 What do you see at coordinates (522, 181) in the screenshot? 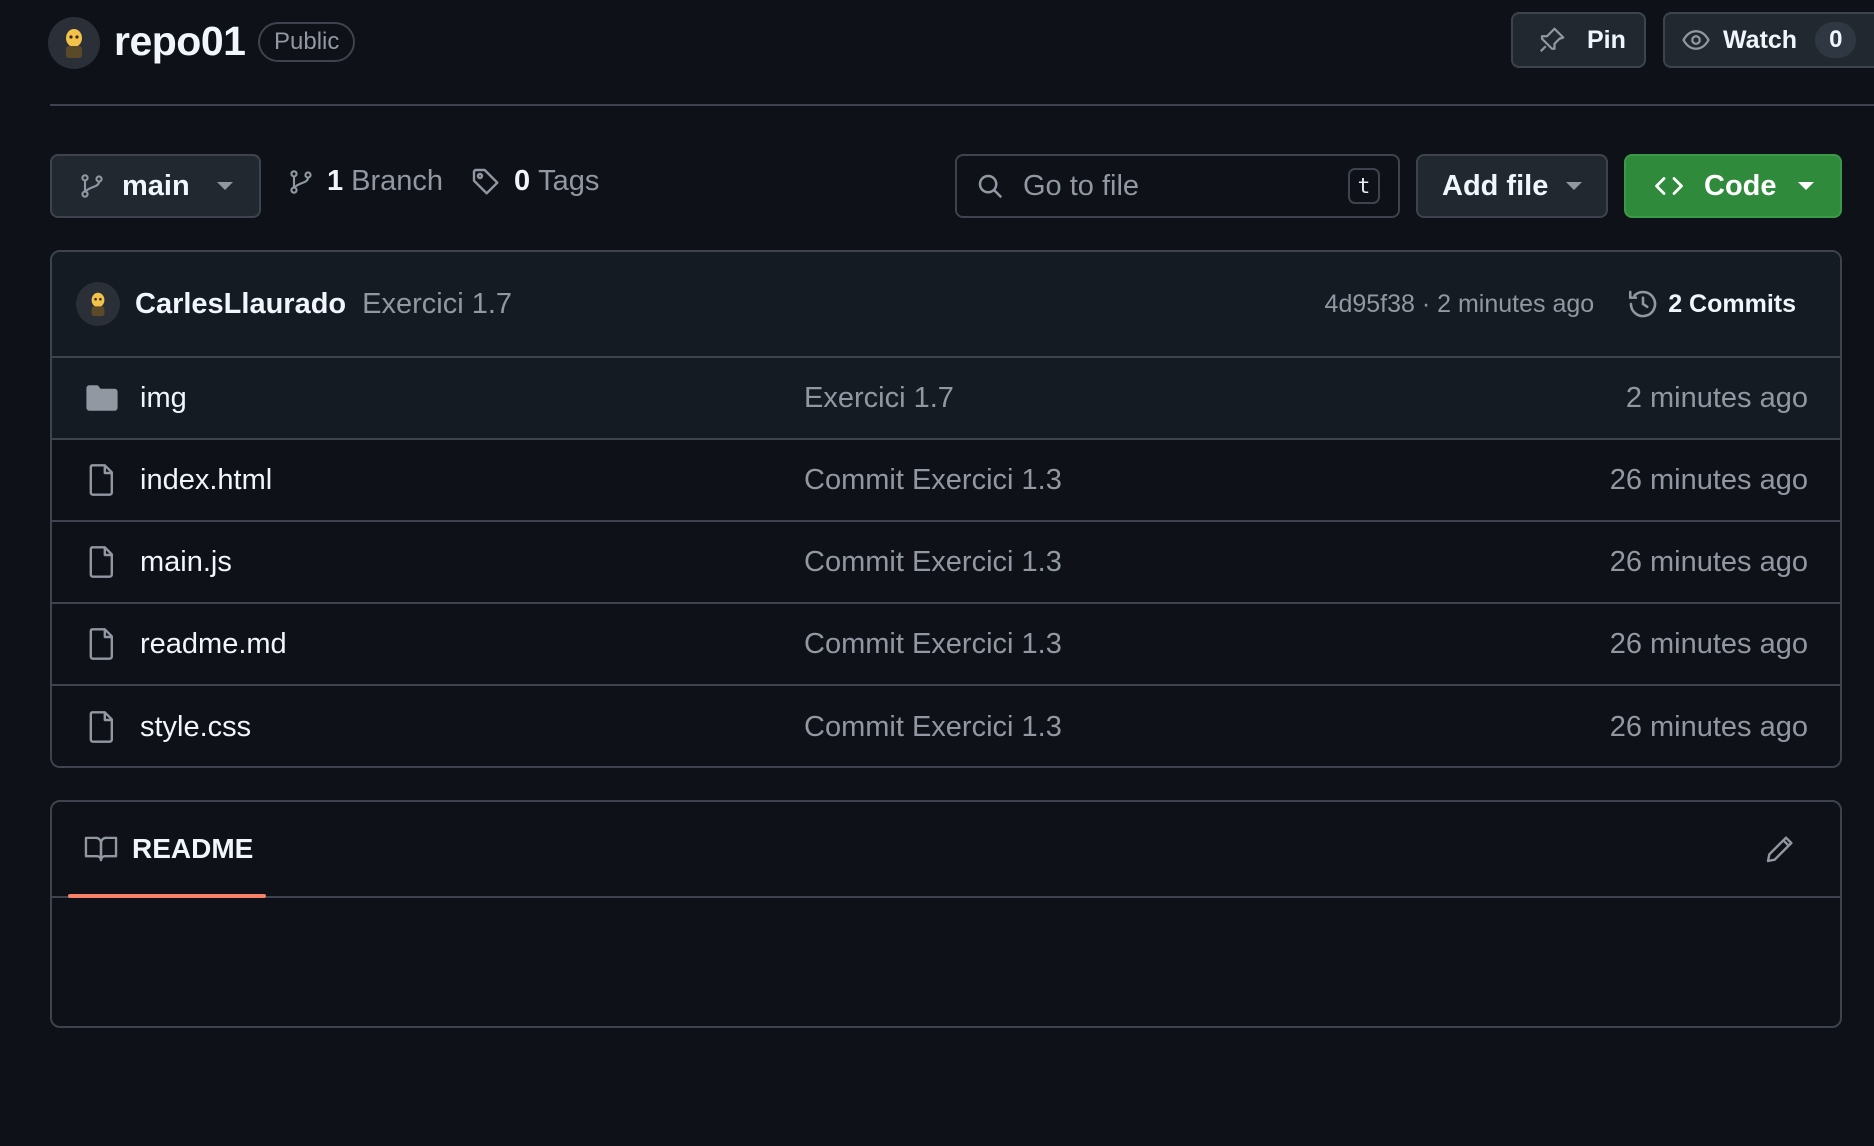
I see `tag-count: 0` at bounding box center [522, 181].